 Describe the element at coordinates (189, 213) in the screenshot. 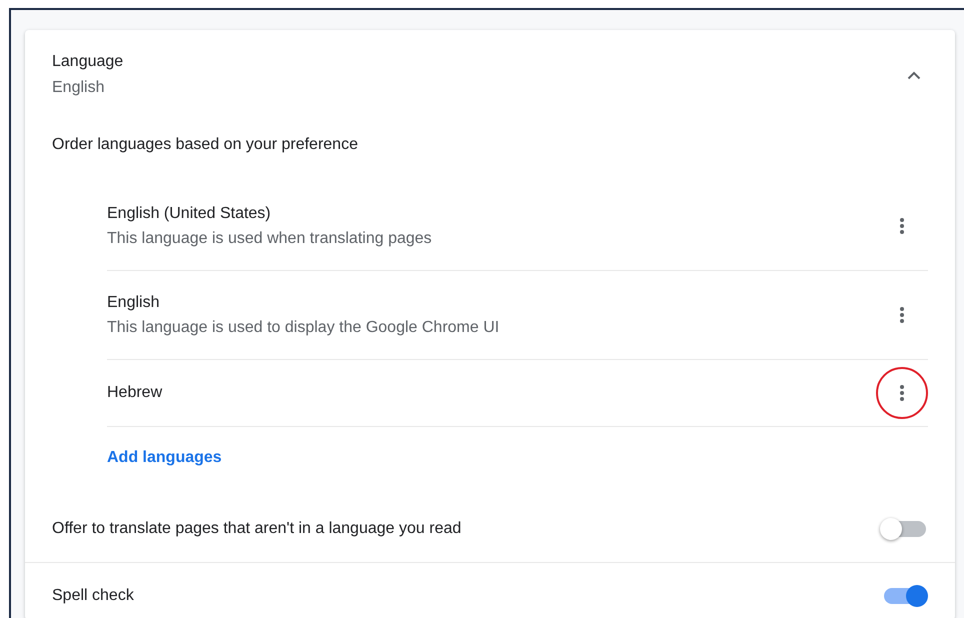

I see `language-name: English (United States)` at that location.